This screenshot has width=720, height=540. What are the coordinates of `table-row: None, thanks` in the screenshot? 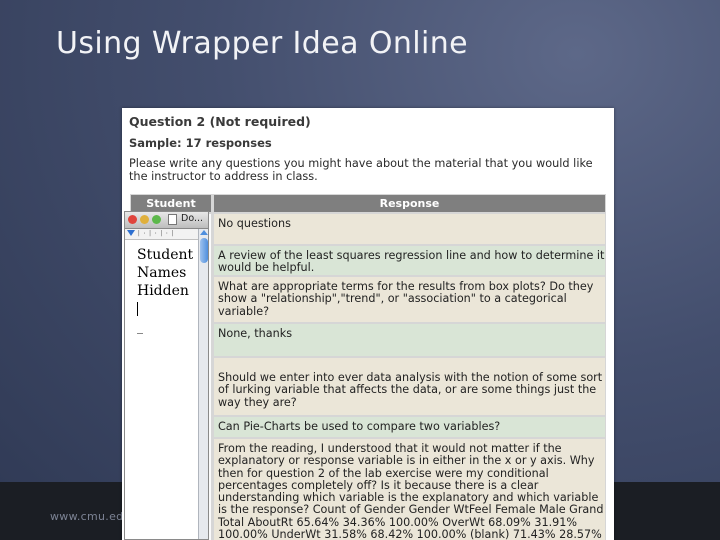 It's located at (409, 340).